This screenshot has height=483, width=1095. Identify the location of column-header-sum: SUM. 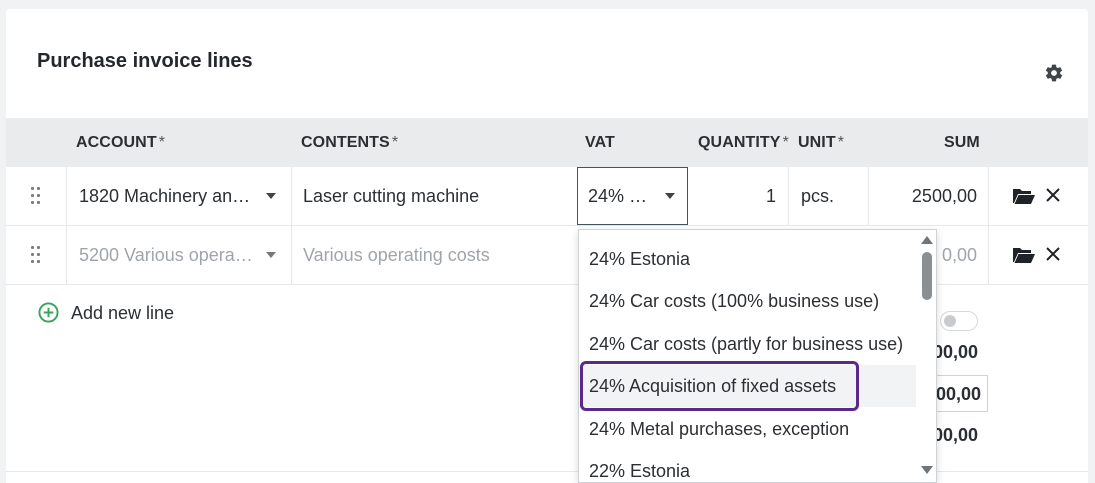
(962, 142).